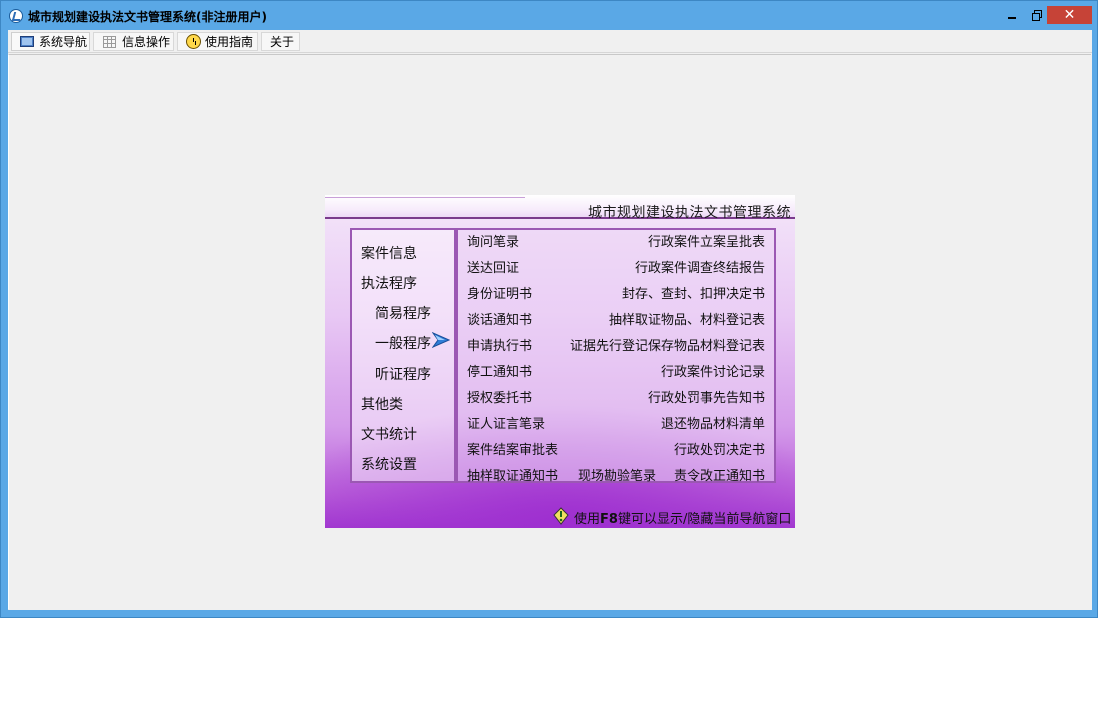 The image size is (1098, 722). Describe the element at coordinates (193, 41) in the screenshot. I see `smiley-icon` at that location.